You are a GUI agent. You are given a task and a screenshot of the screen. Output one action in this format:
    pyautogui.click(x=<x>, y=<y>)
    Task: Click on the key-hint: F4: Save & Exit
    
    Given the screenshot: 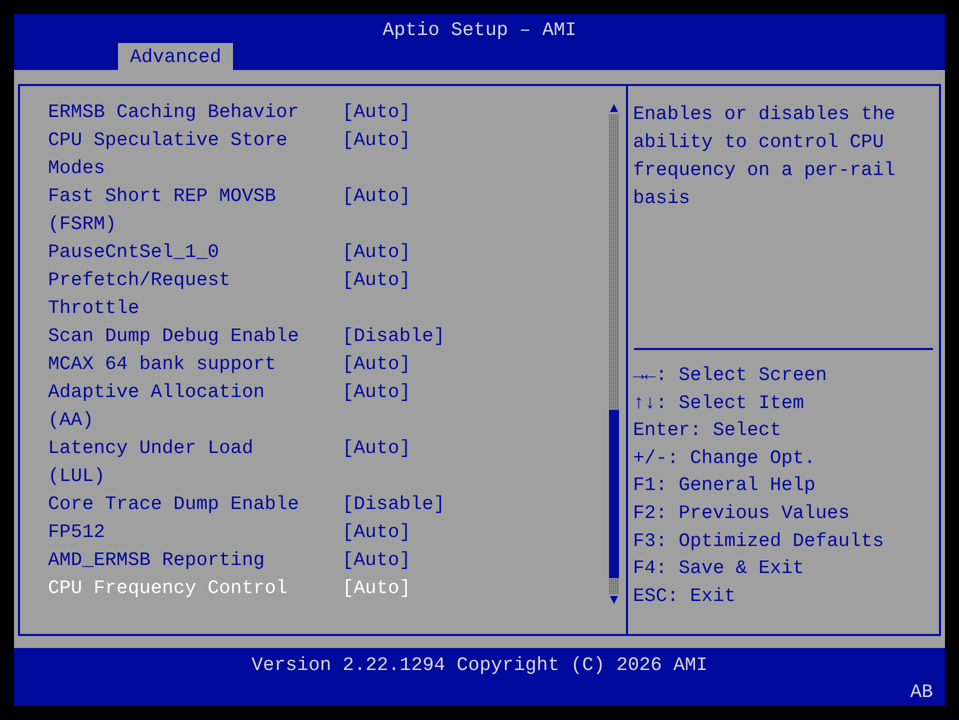 What is the action you would take?
    pyautogui.click(x=719, y=569)
    